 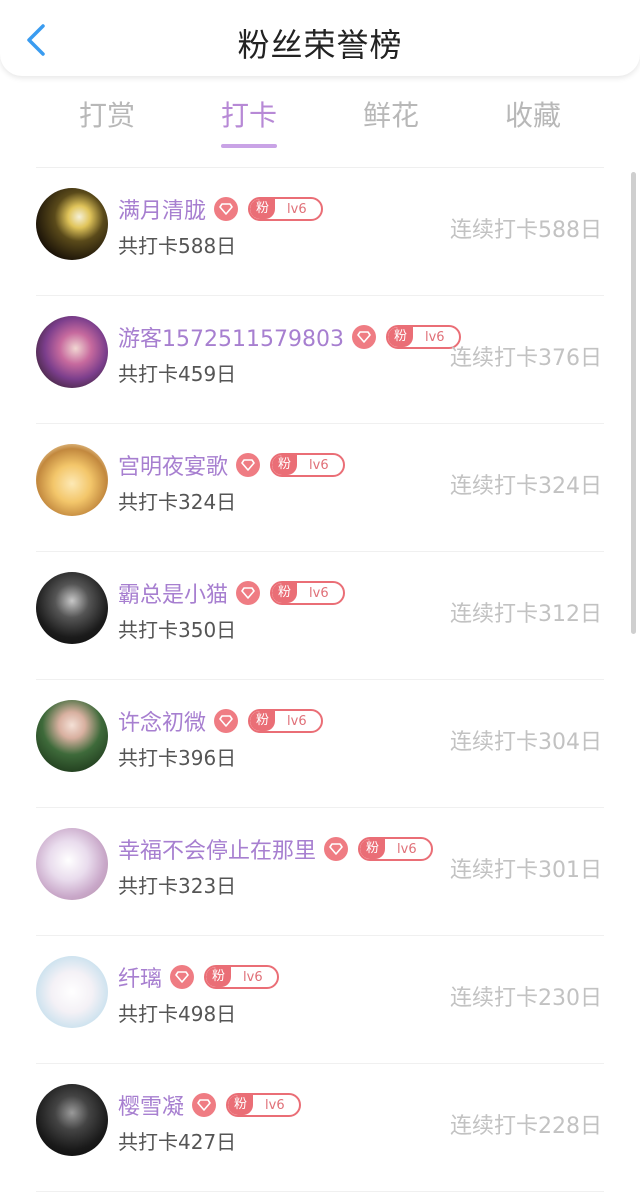 What do you see at coordinates (140, 977) in the screenshot?
I see `fan-name: 纤璃` at bounding box center [140, 977].